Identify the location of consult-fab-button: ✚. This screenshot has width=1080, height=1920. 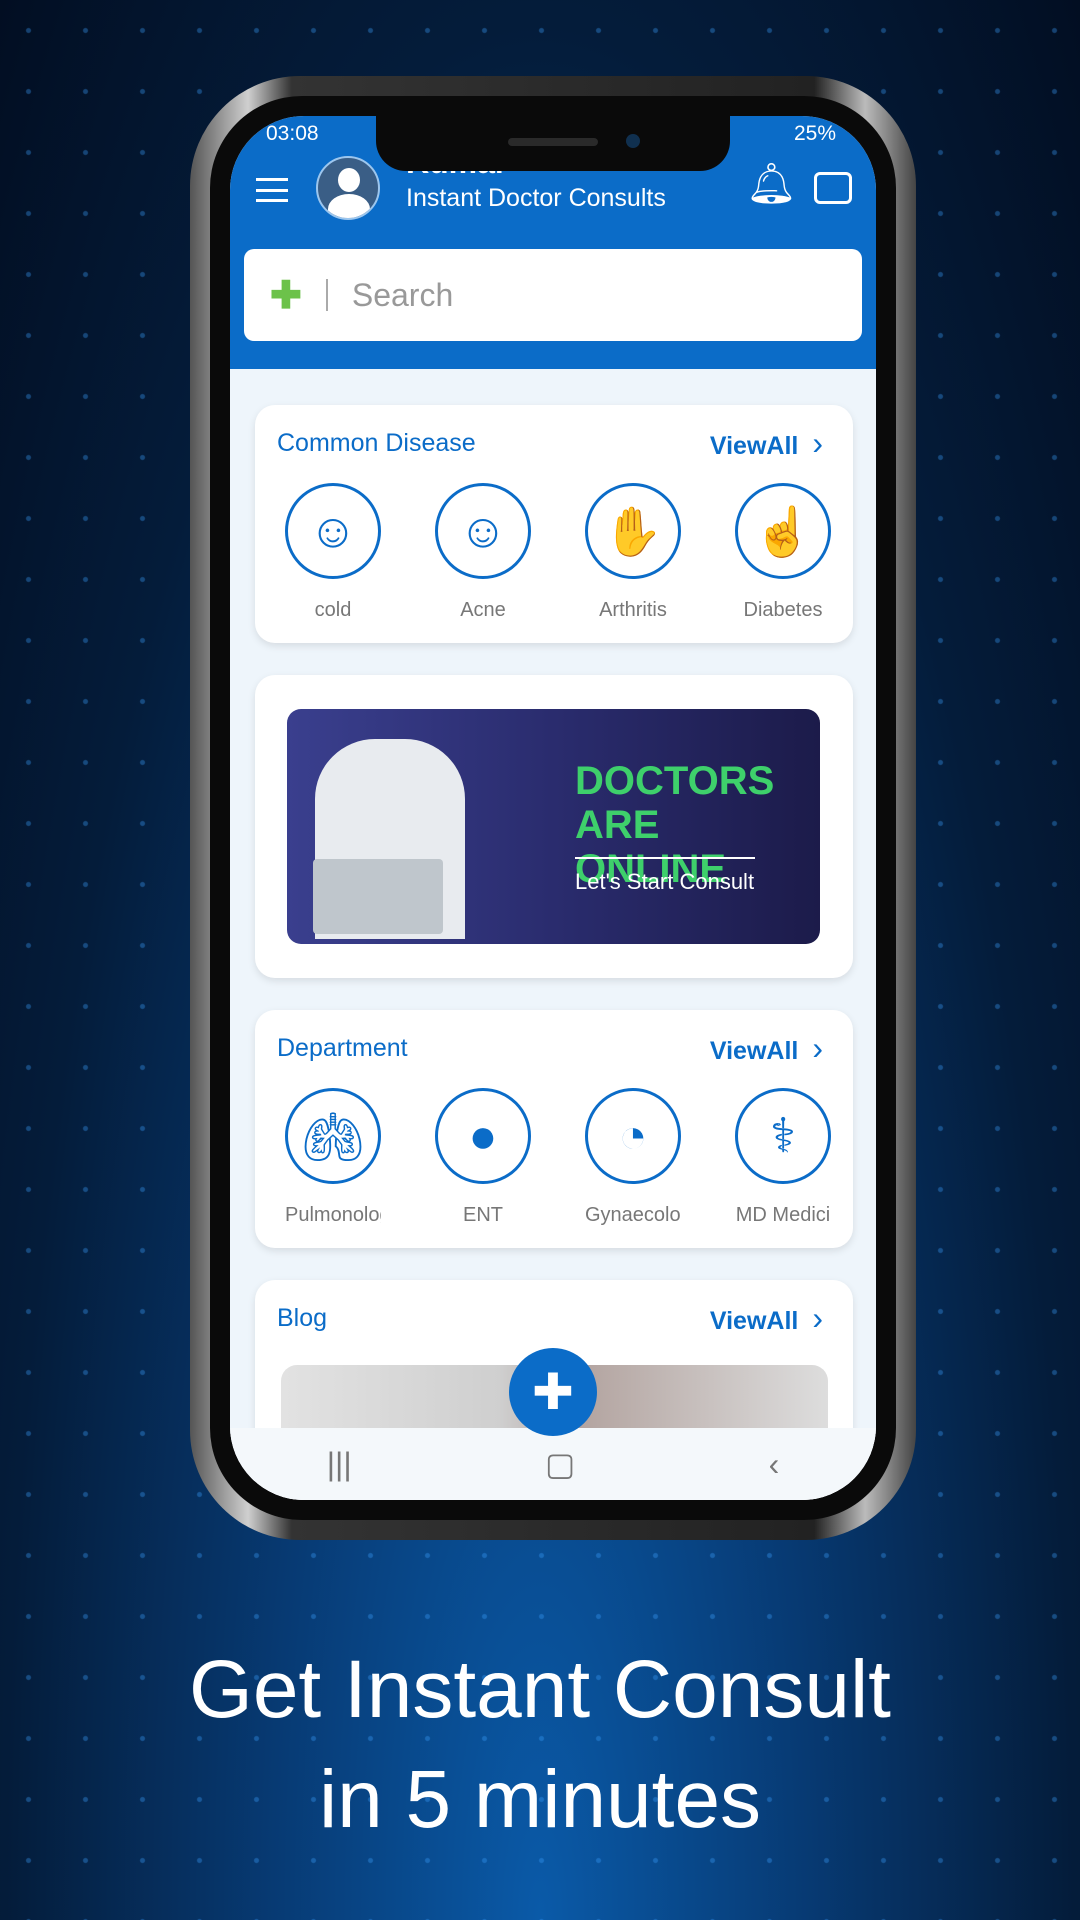
(553, 1392).